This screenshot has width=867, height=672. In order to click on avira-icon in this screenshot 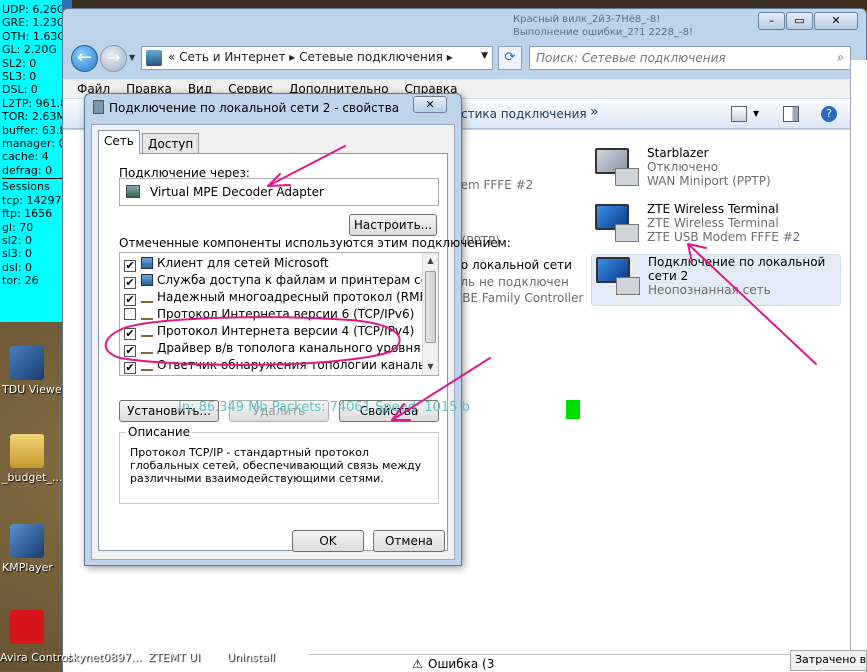, I will do `click(27, 627)`.